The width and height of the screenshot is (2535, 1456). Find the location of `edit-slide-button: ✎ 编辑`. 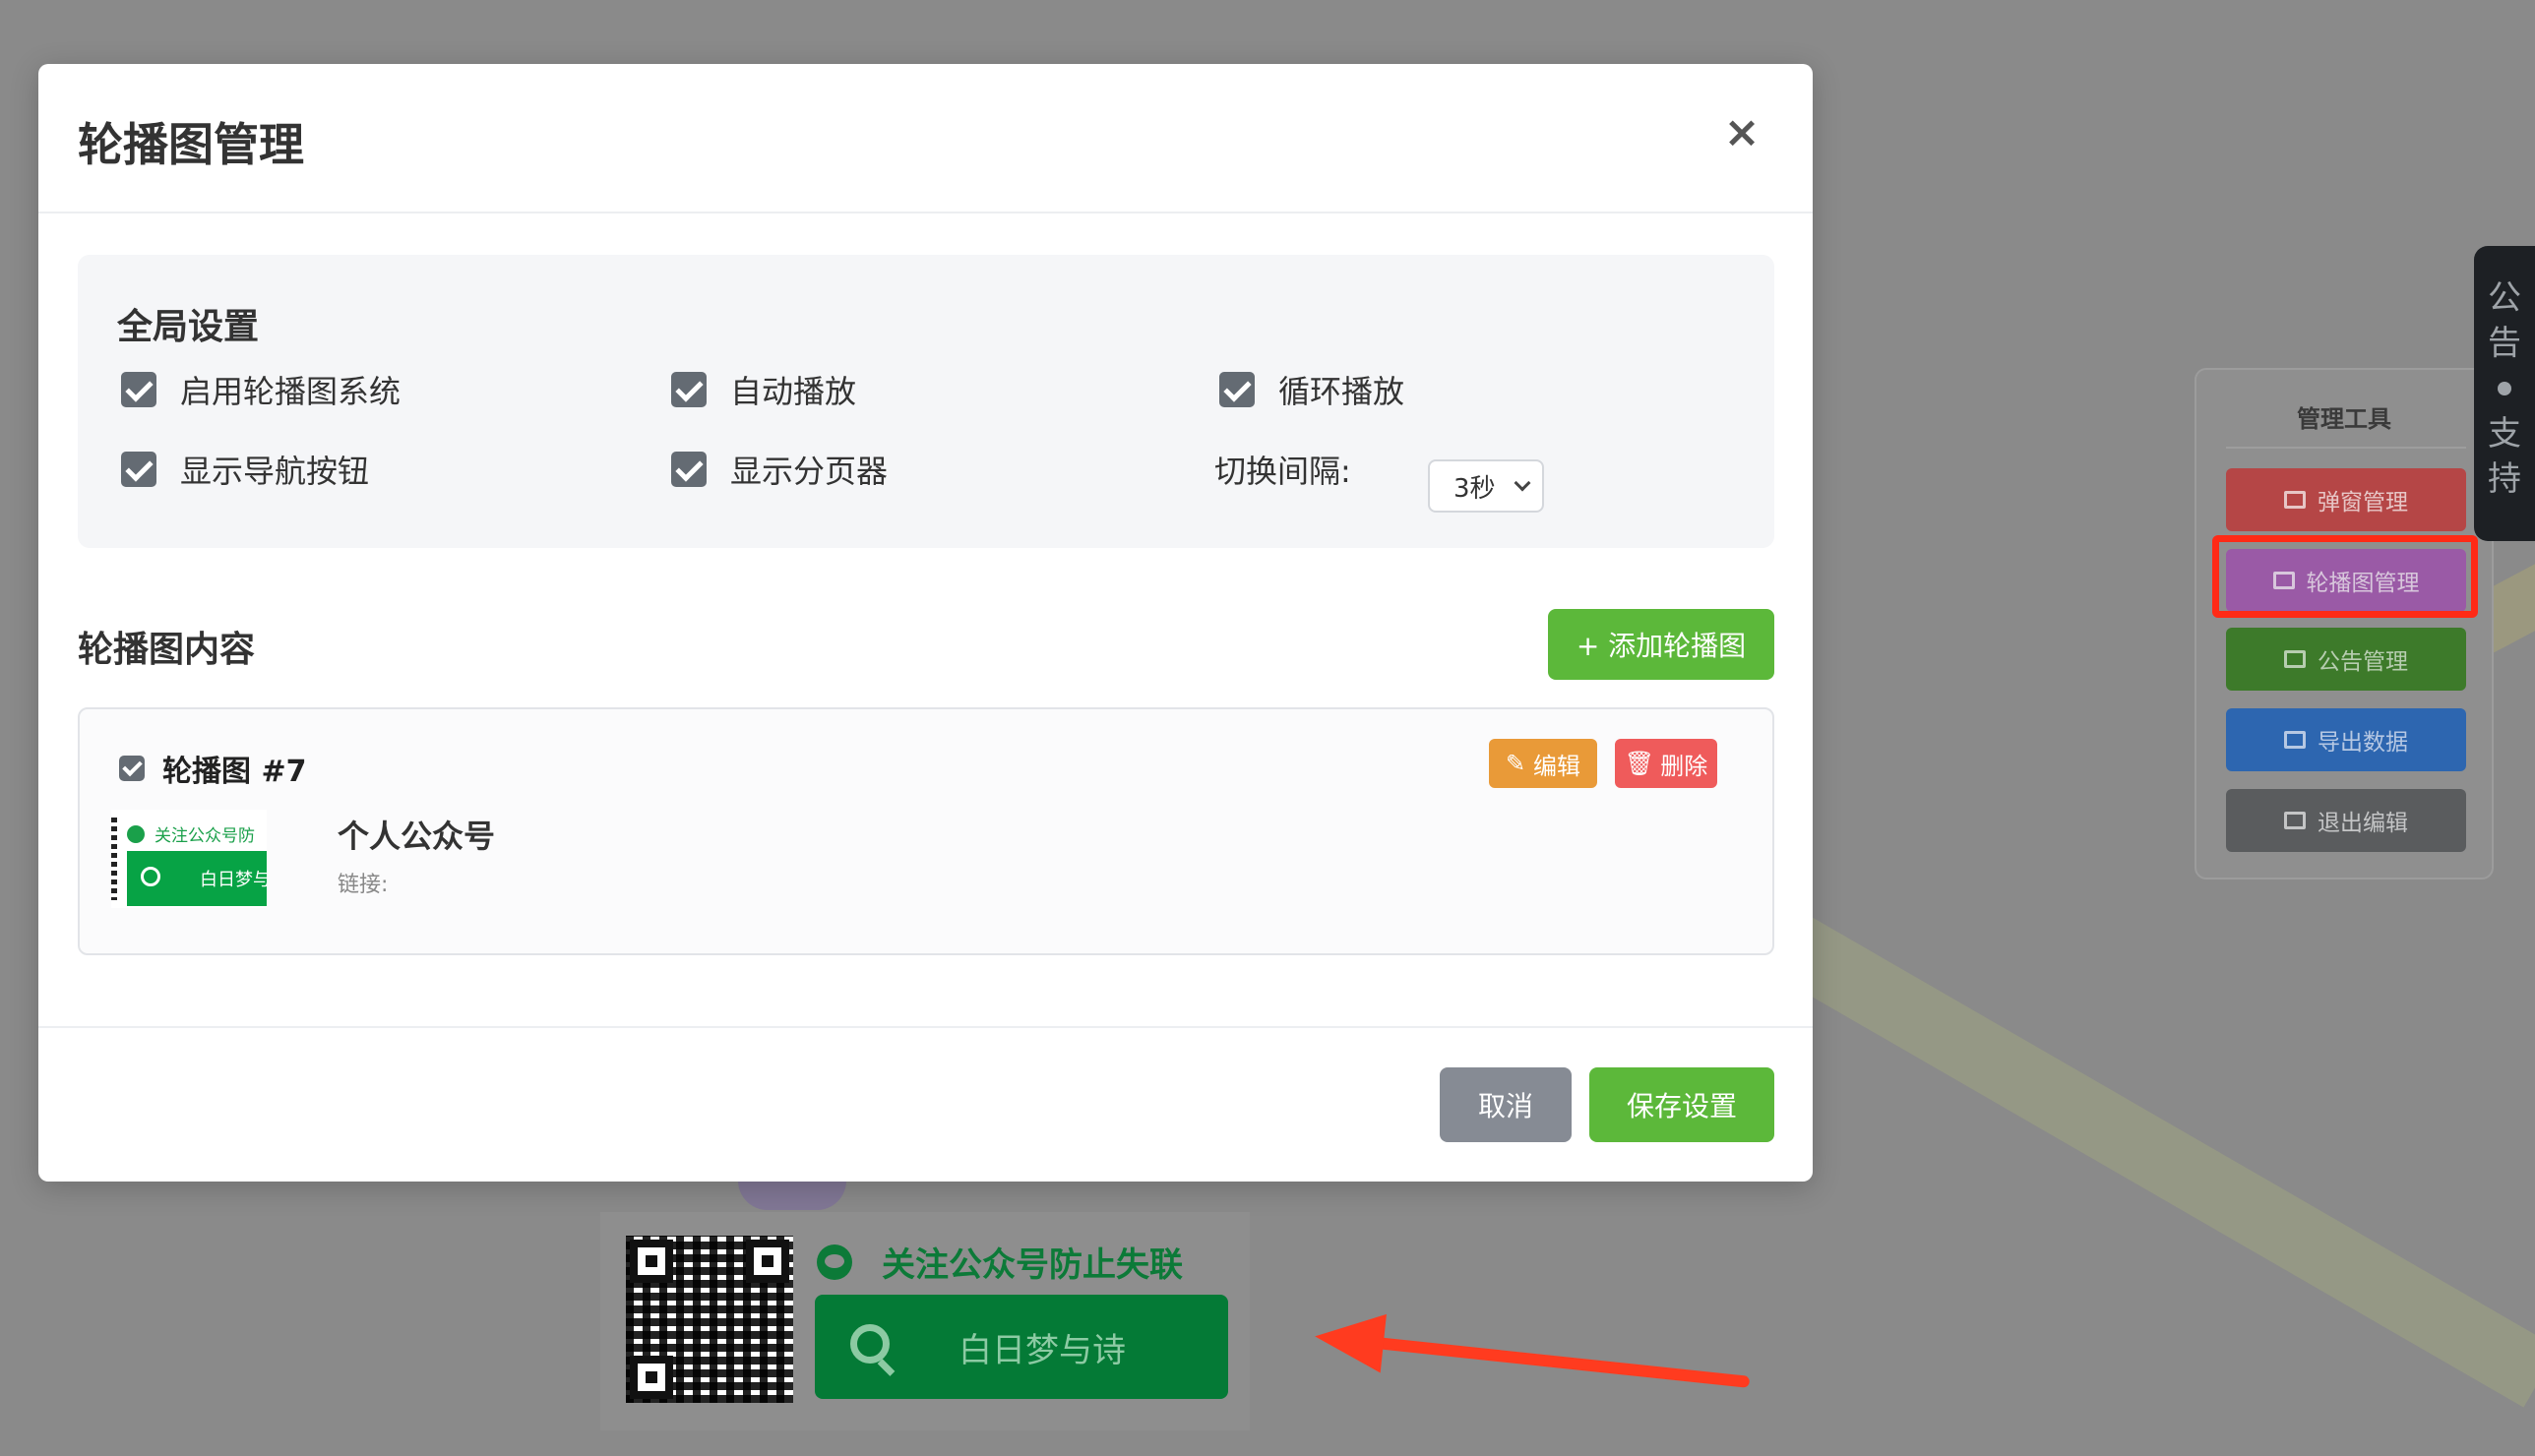

edit-slide-button: ✎ 编辑 is located at coordinates (1543, 763).